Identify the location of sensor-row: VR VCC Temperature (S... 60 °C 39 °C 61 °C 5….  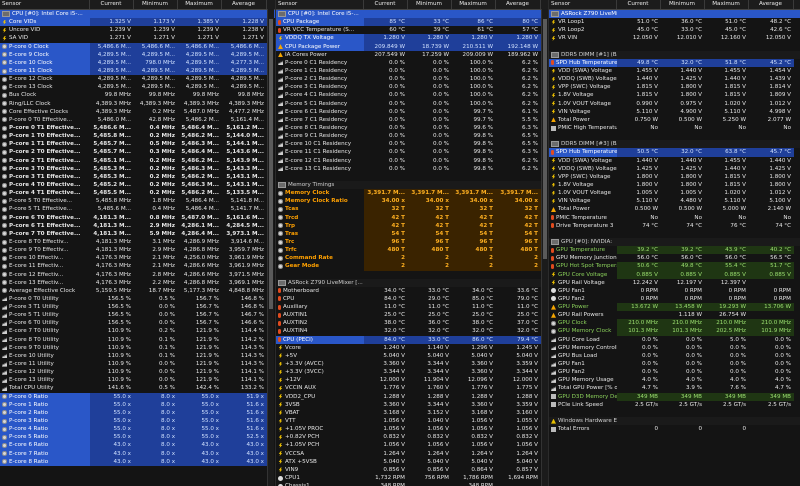
(412, 30).